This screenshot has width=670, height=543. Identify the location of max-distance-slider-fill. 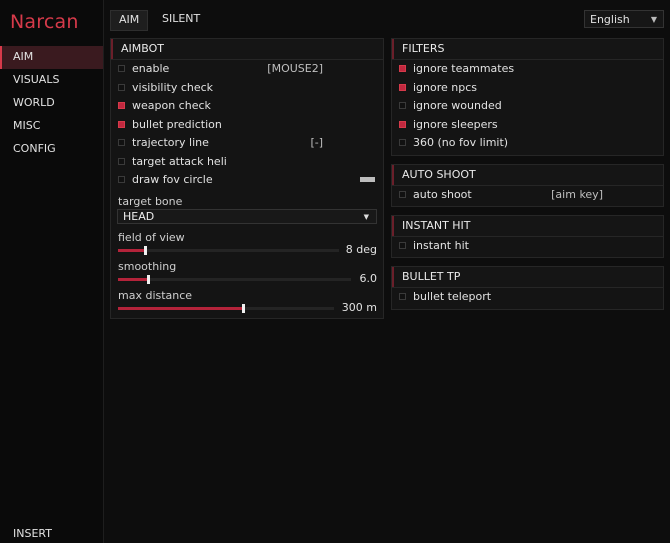
(180, 308).